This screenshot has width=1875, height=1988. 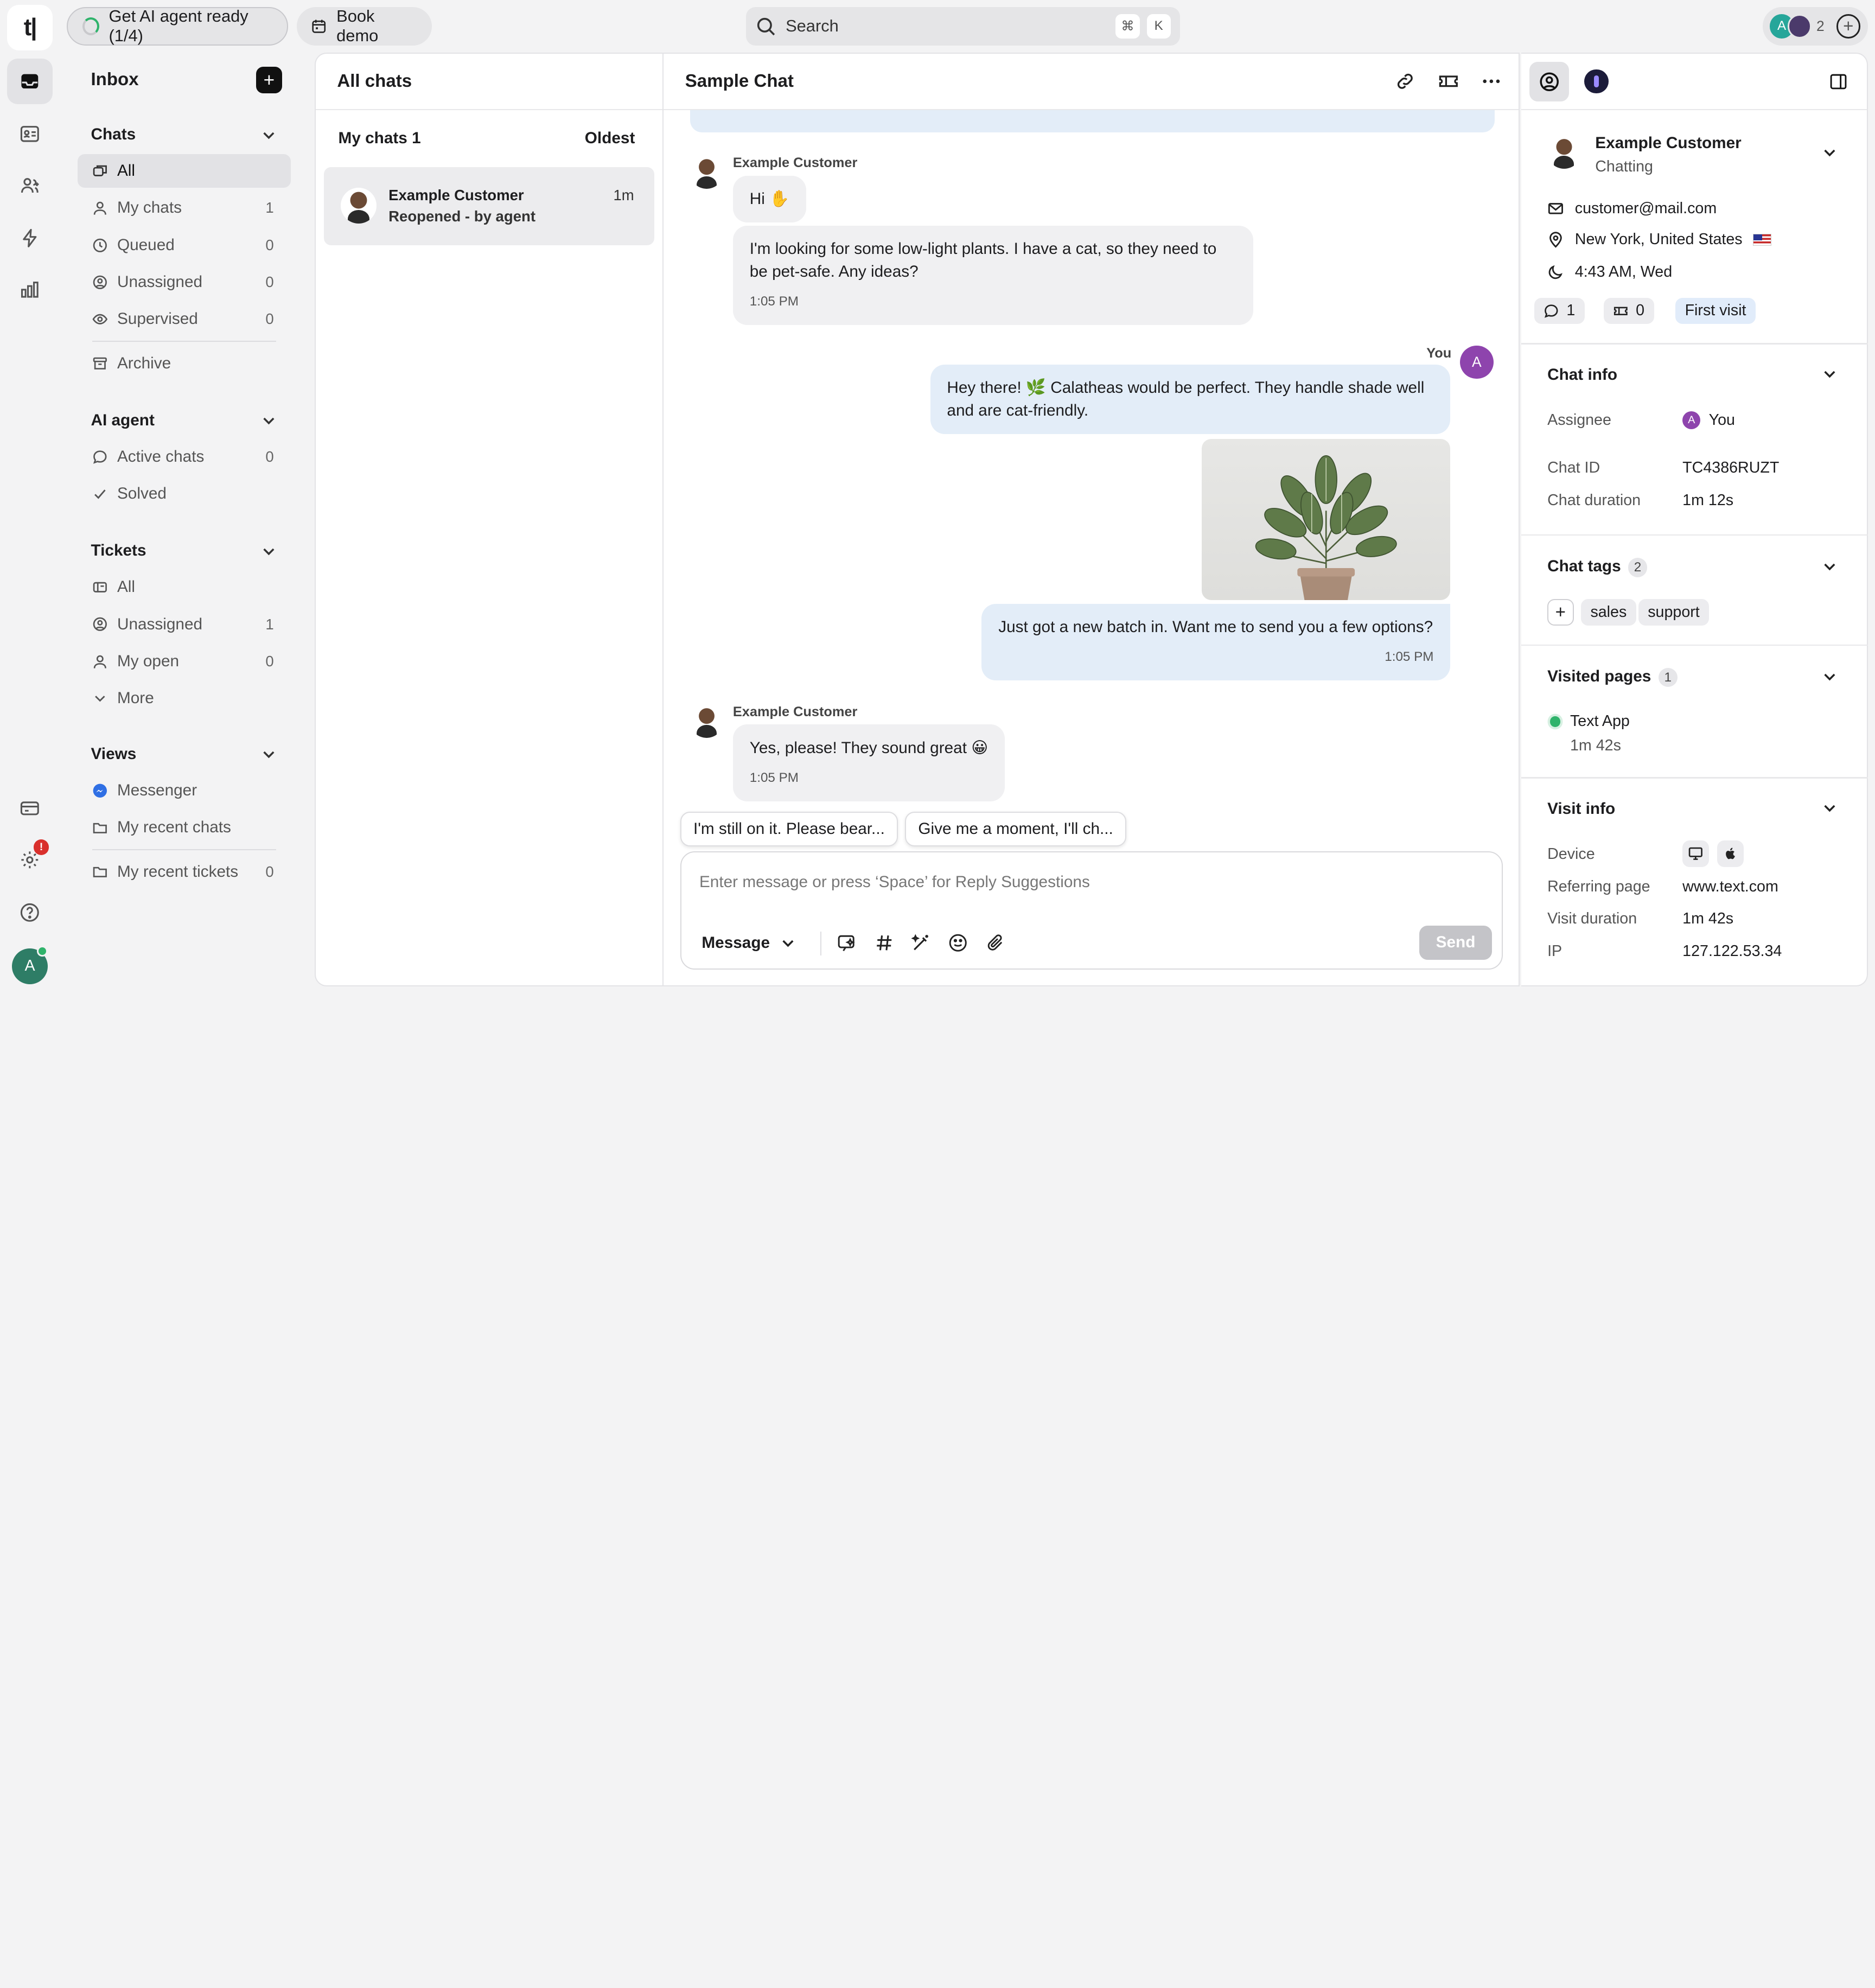 I want to click on chat-id-label: Chat ID, so click(x=1573, y=468).